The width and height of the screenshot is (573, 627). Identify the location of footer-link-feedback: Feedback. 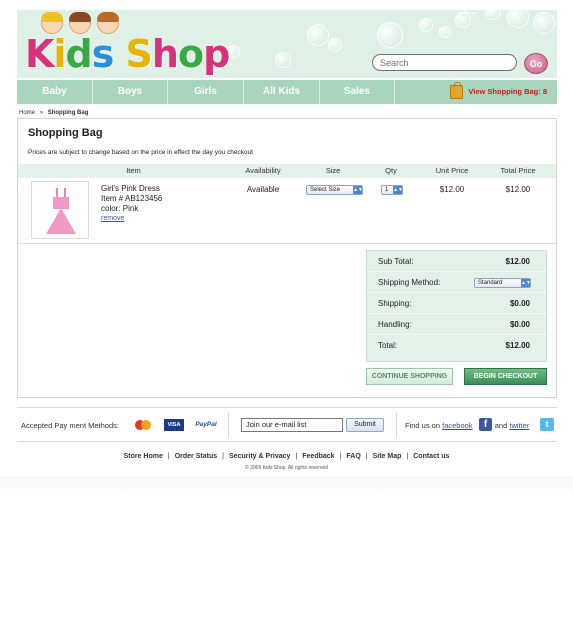
(318, 456).